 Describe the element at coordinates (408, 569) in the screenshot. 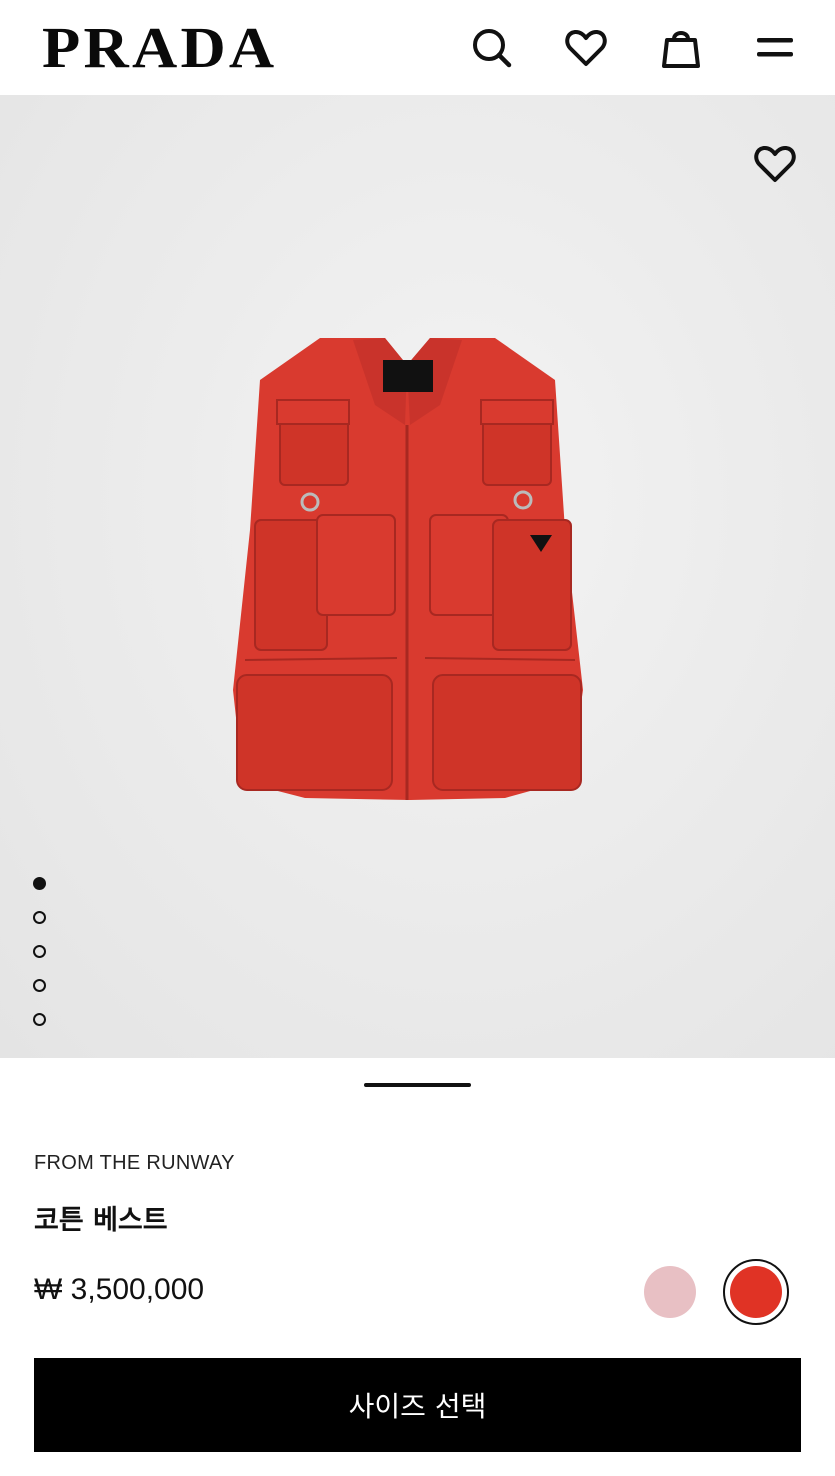

I see `product-image-vest` at that location.